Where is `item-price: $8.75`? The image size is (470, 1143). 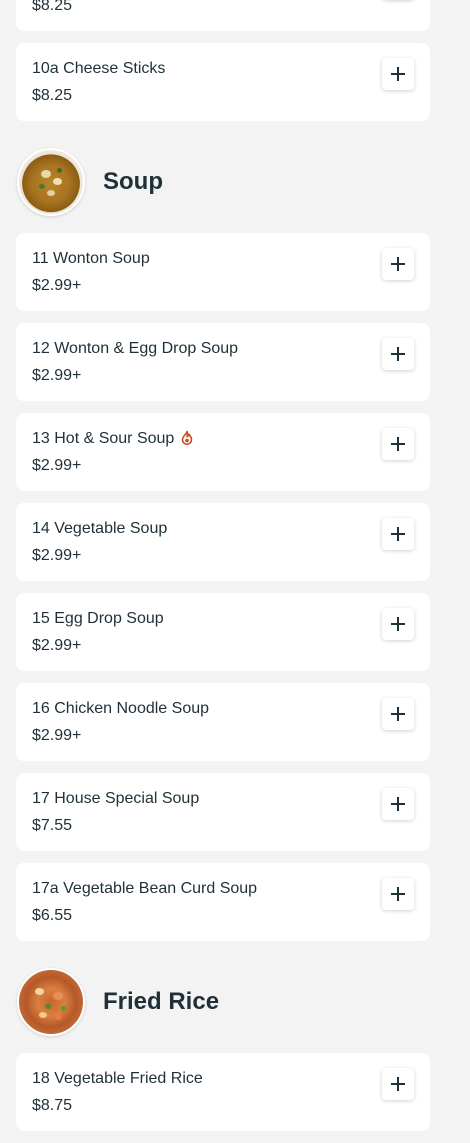
item-price: $8.75 is located at coordinates (52, 1105).